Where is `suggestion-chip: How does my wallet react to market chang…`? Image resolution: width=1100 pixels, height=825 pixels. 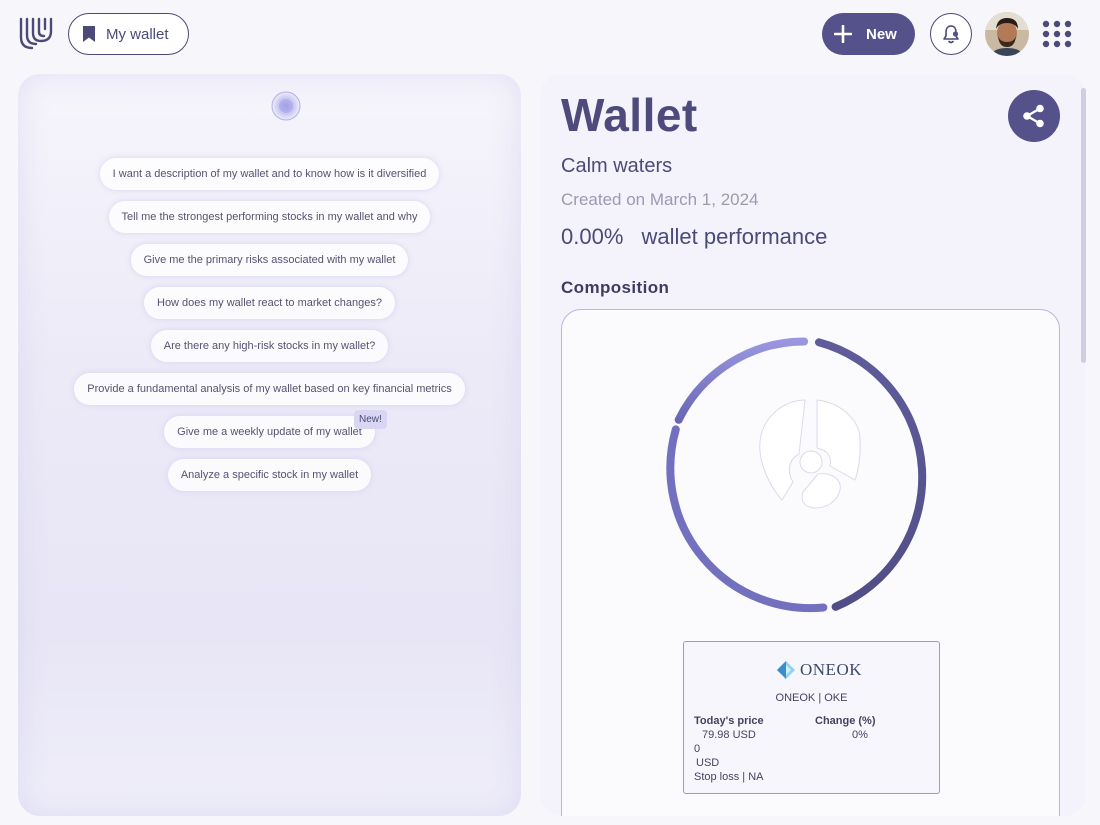
suggestion-chip: How does my wallet react to market chang… is located at coordinates (269, 303).